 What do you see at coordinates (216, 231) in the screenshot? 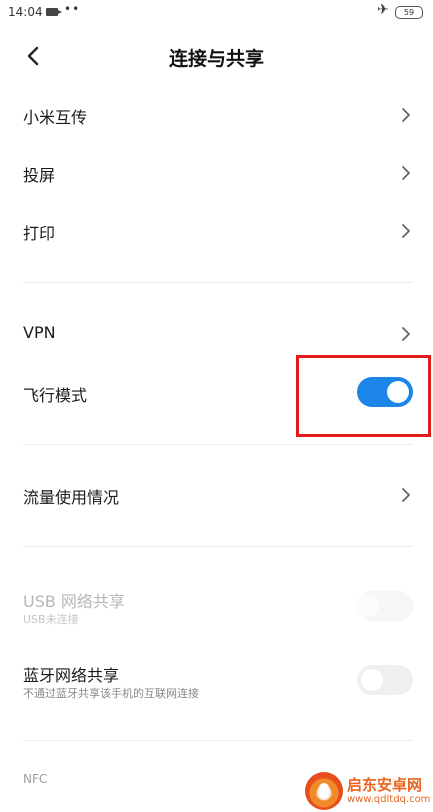
I see `list-item-print: 打印` at bounding box center [216, 231].